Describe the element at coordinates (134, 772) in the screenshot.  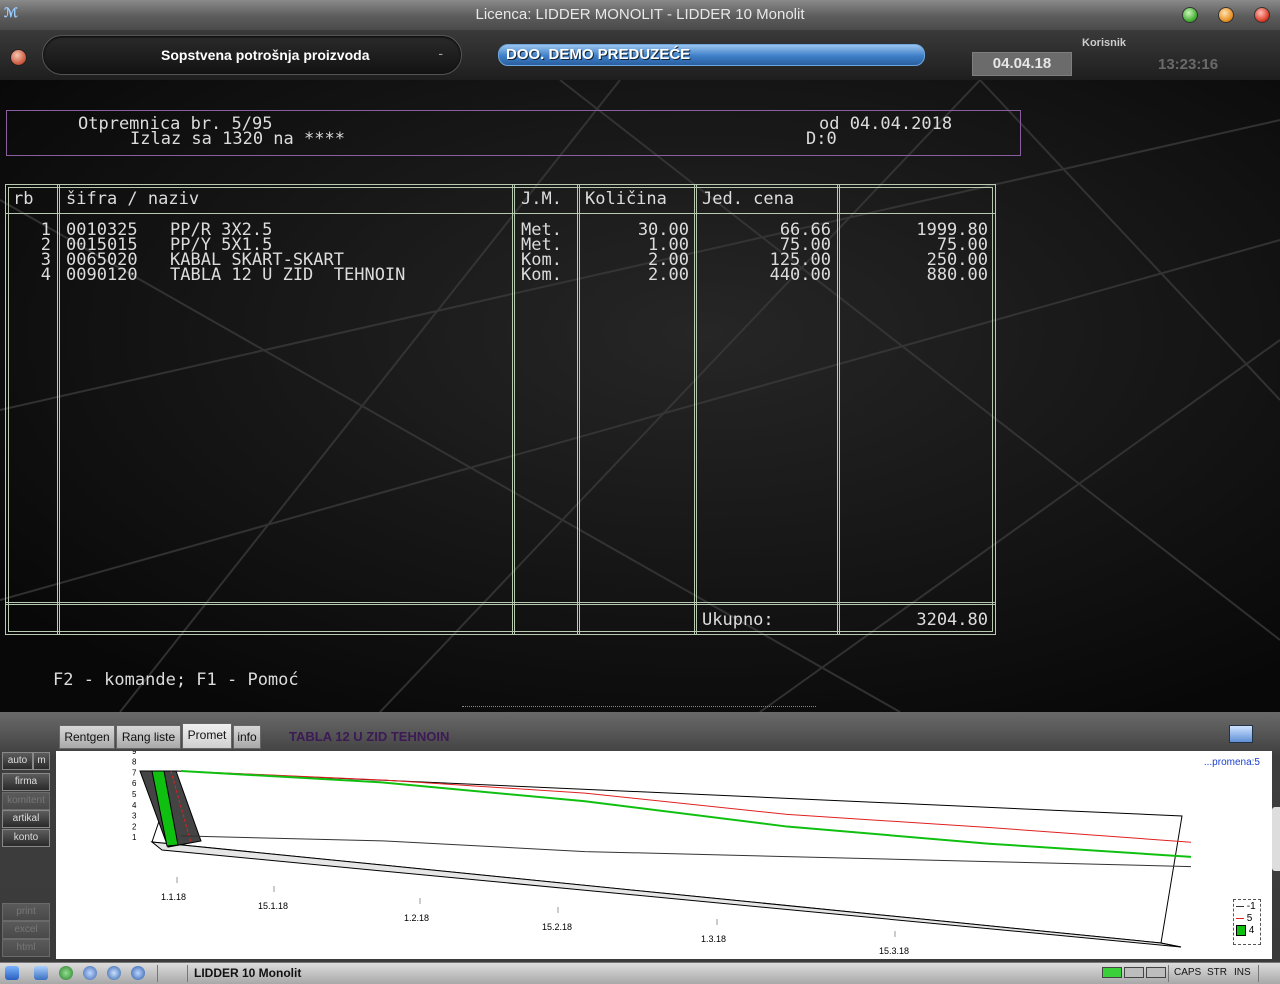
I see `chart-y-tick: 7` at that location.